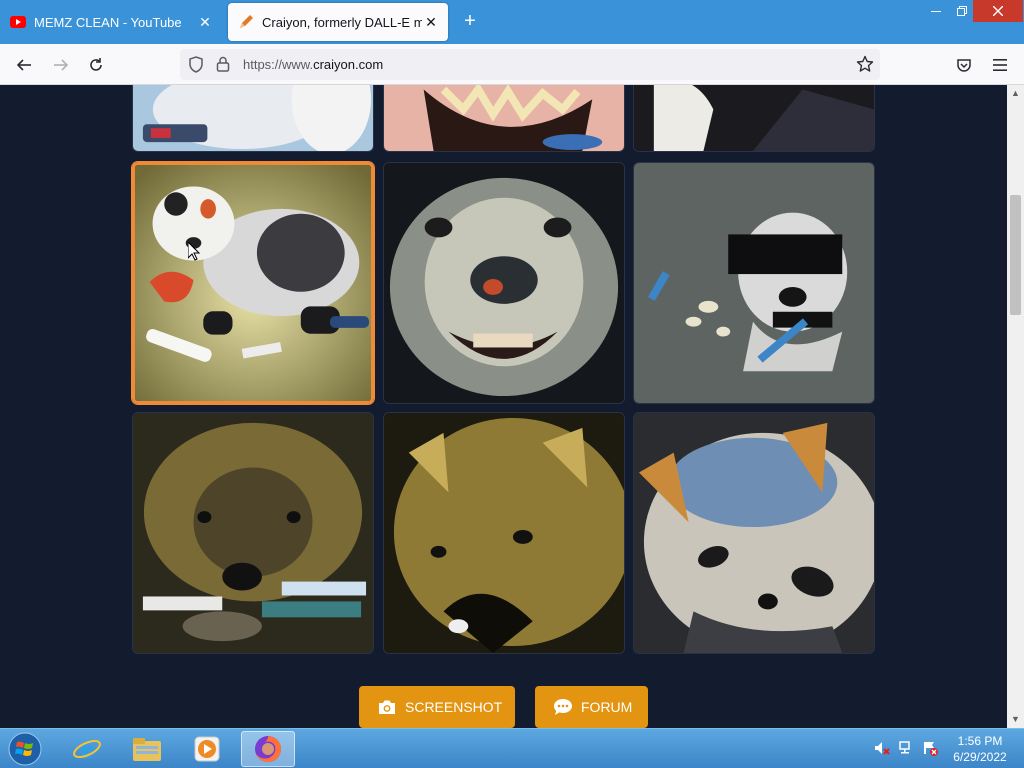 The image size is (1024, 768). I want to click on crayon-icon, so click(246, 22).